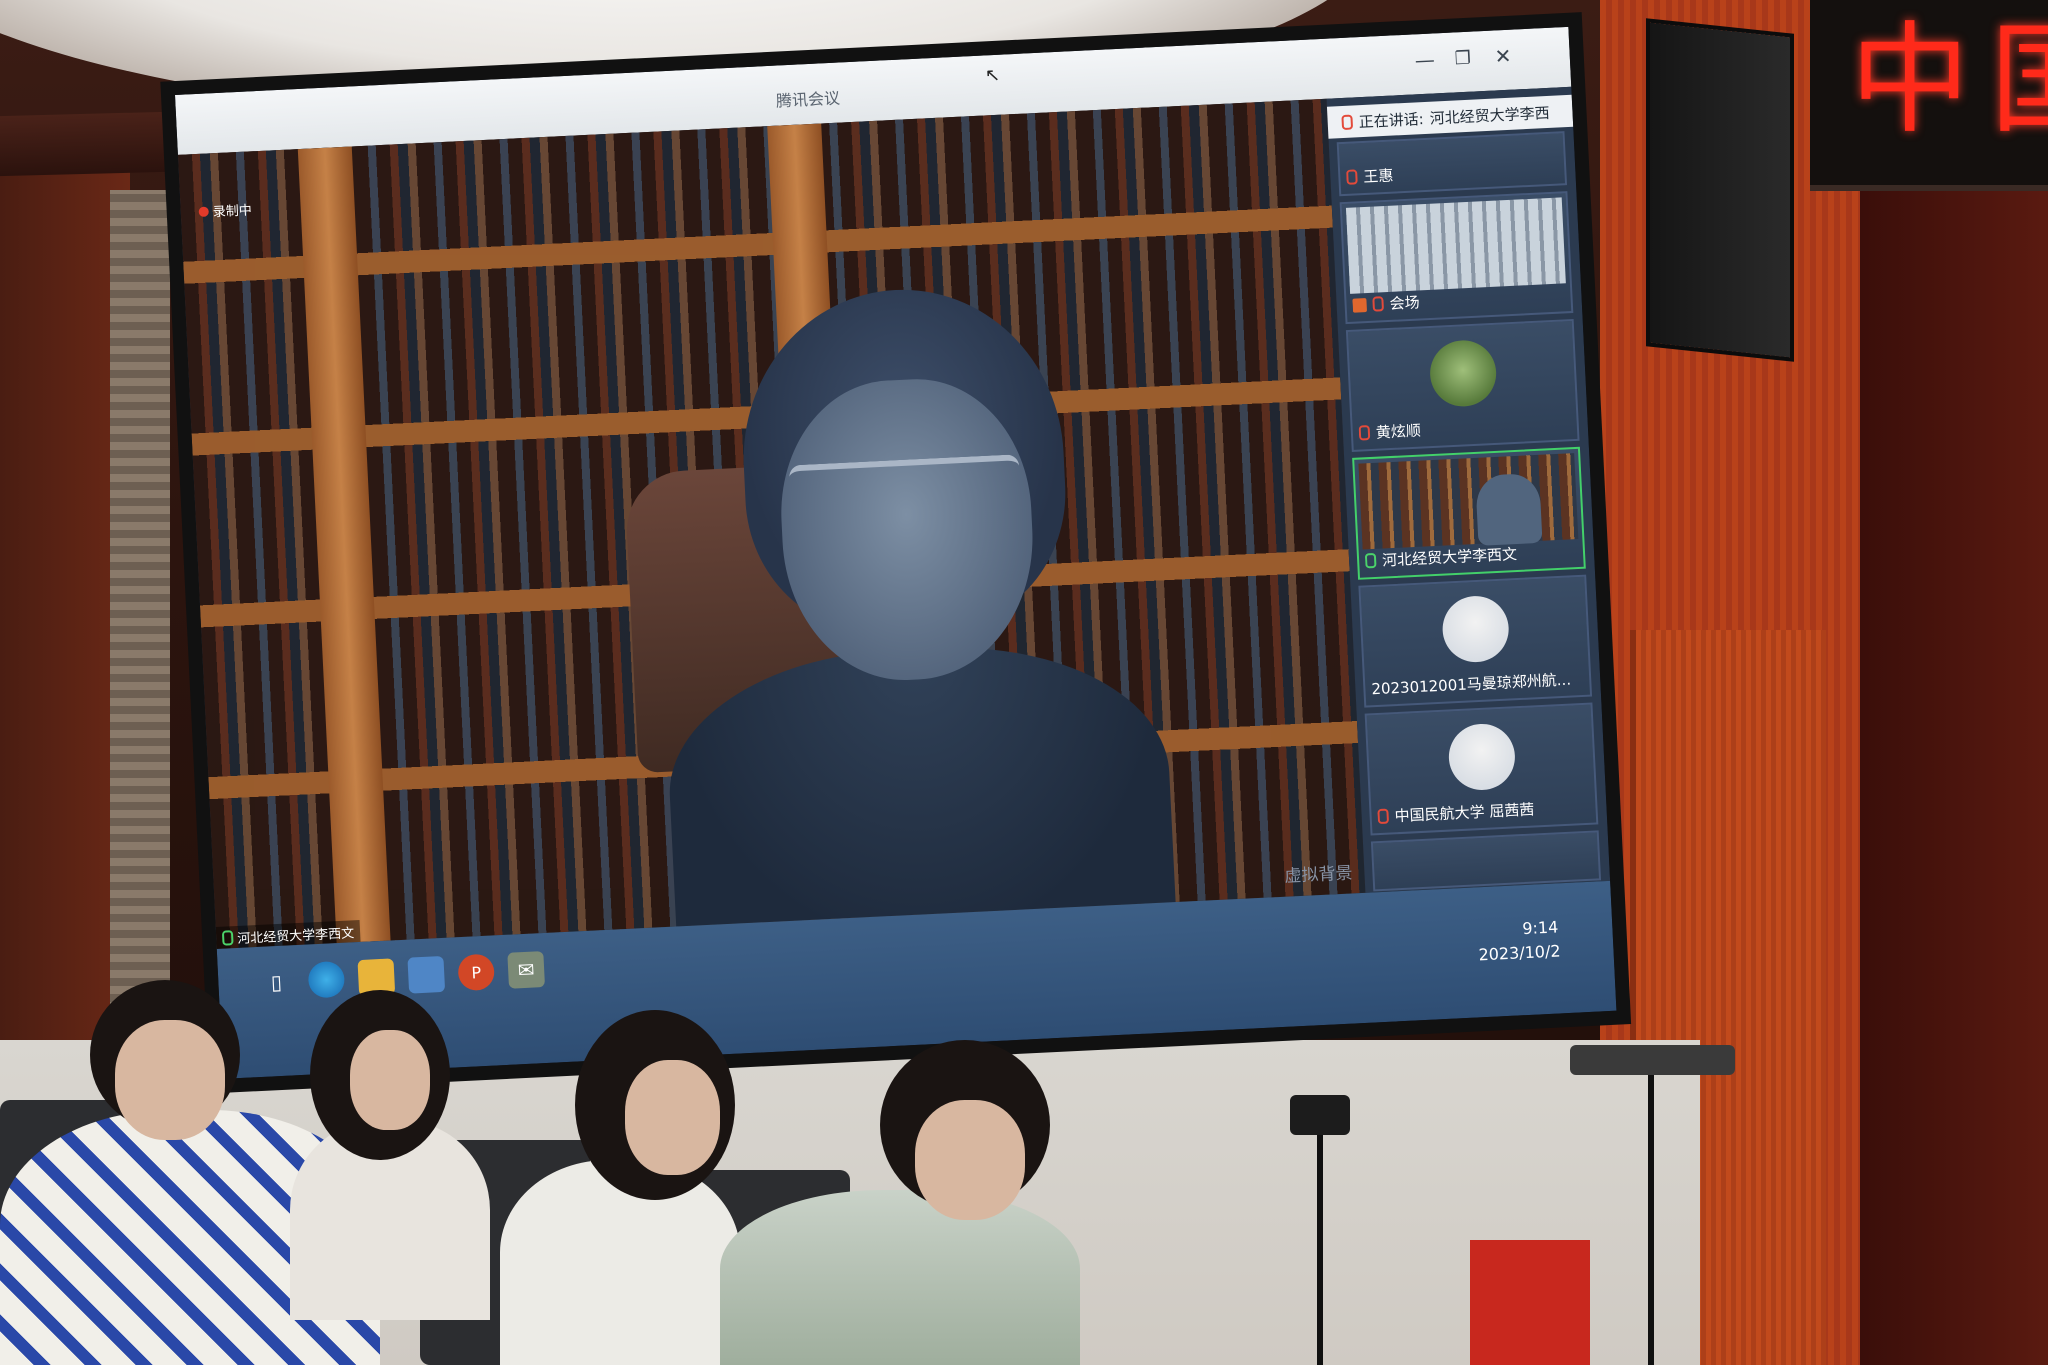 The height and width of the screenshot is (1365, 2048). I want to click on participant-tile: 中国民航大学 屈茜茜, so click(1481, 769).